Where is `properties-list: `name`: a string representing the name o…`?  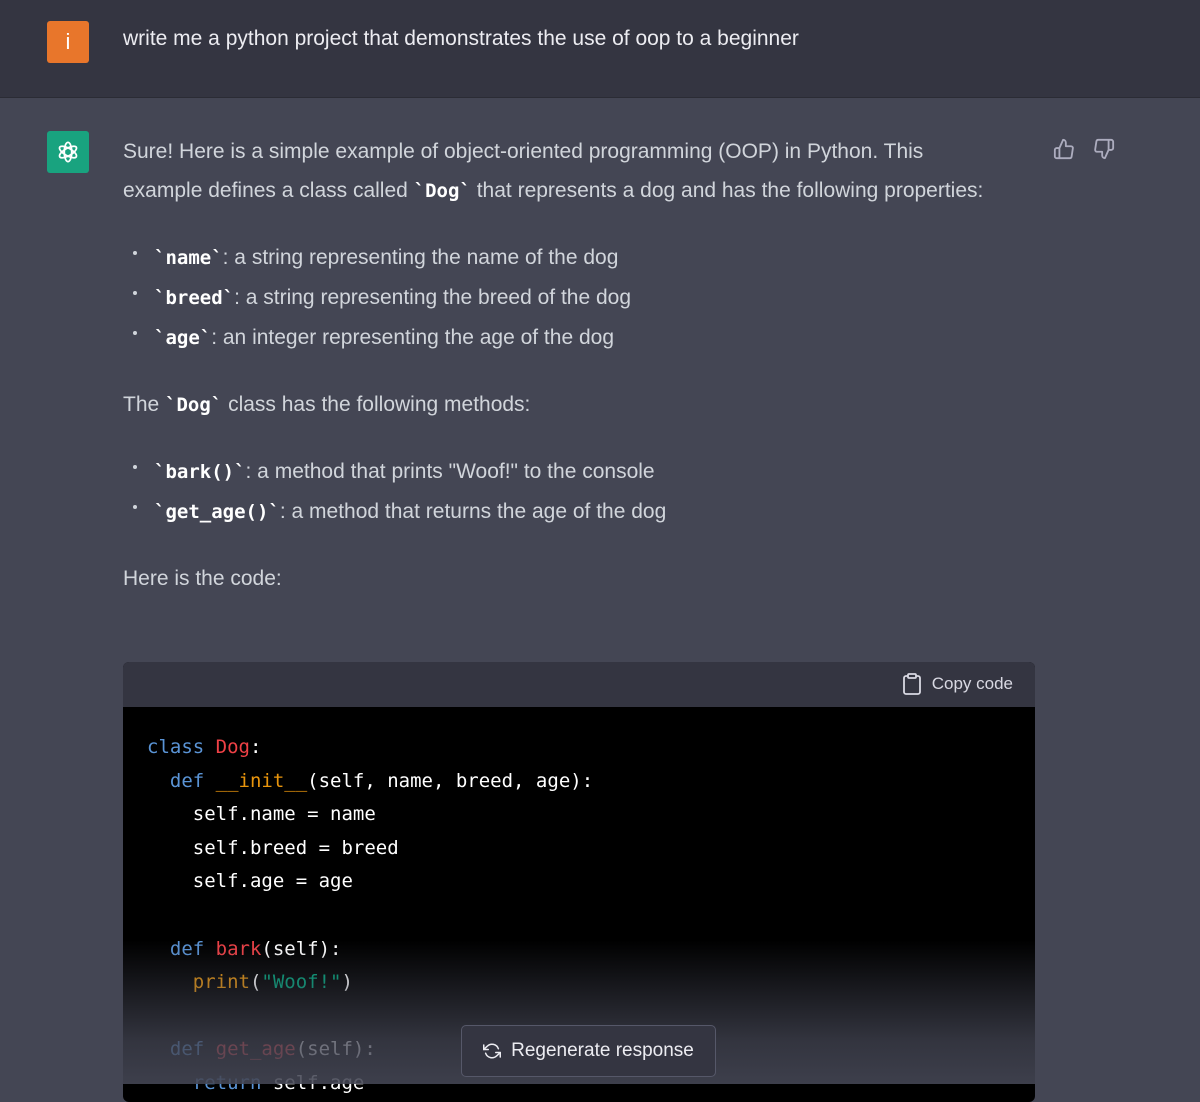
properties-list: `name`: a string representing the name o… is located at coordinates (563, 298).